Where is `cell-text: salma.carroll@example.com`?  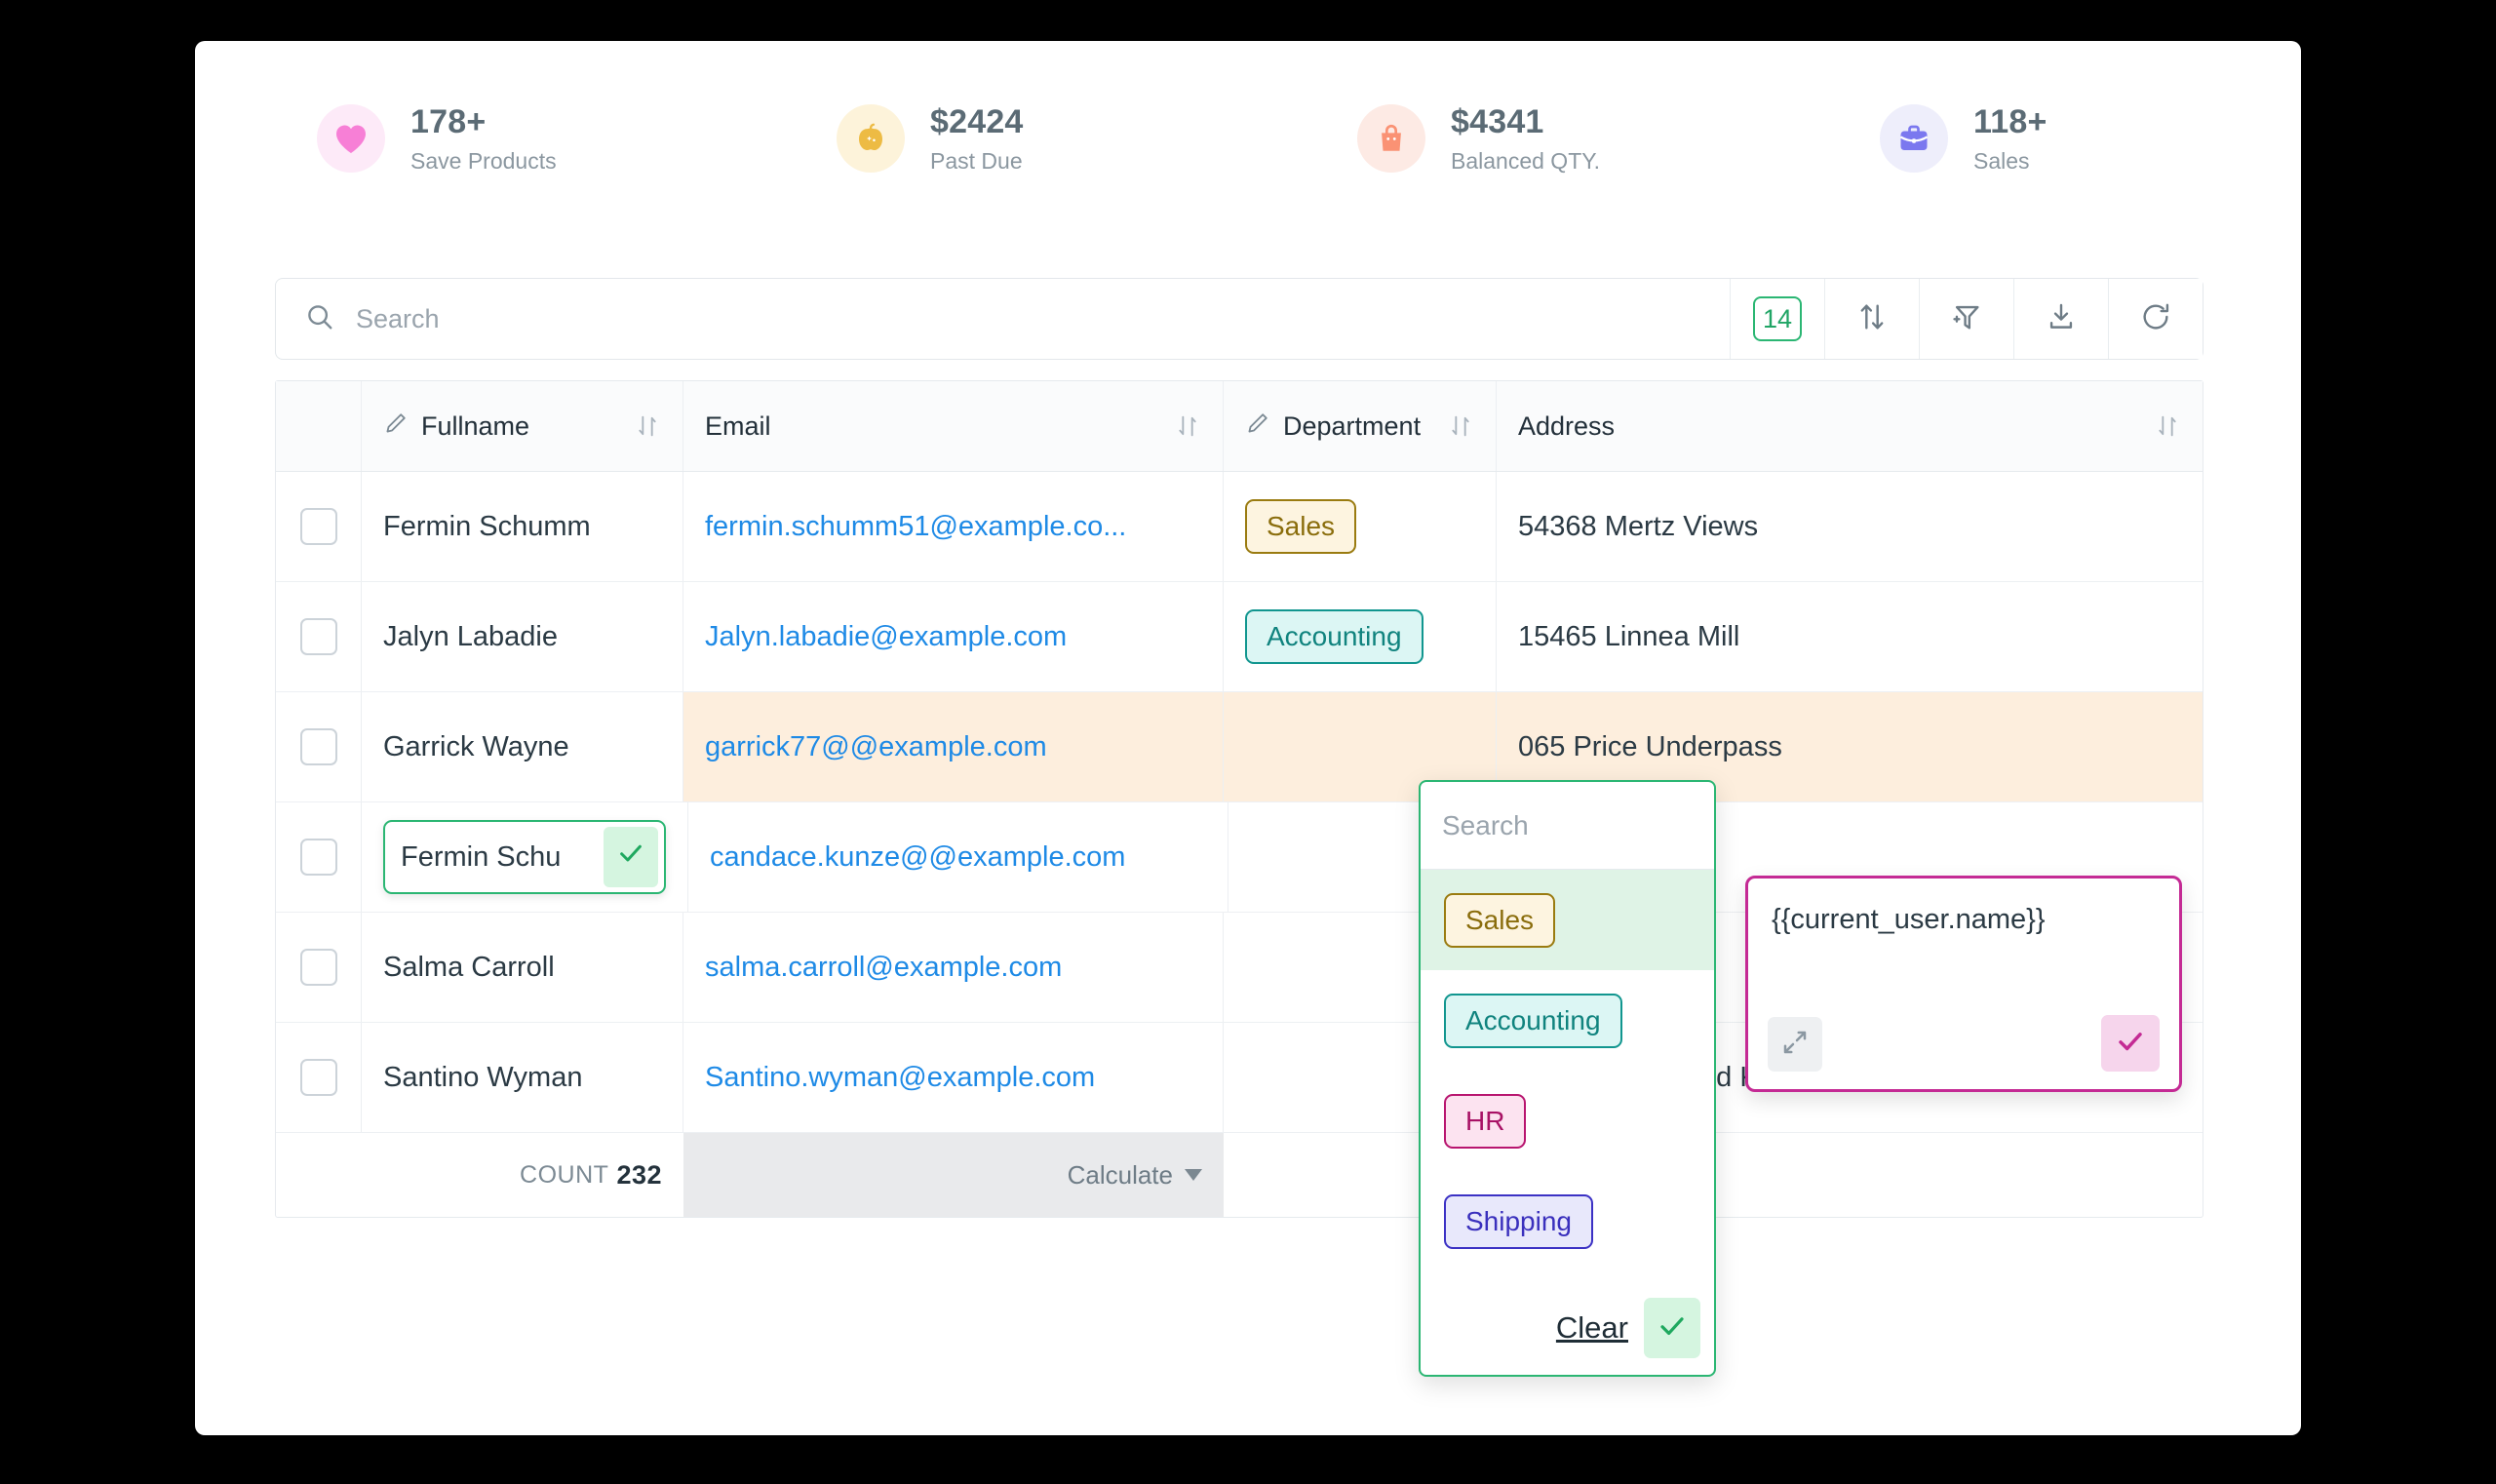
cell-text: salma.carroll@example.com is located at coordinates (884, 967).